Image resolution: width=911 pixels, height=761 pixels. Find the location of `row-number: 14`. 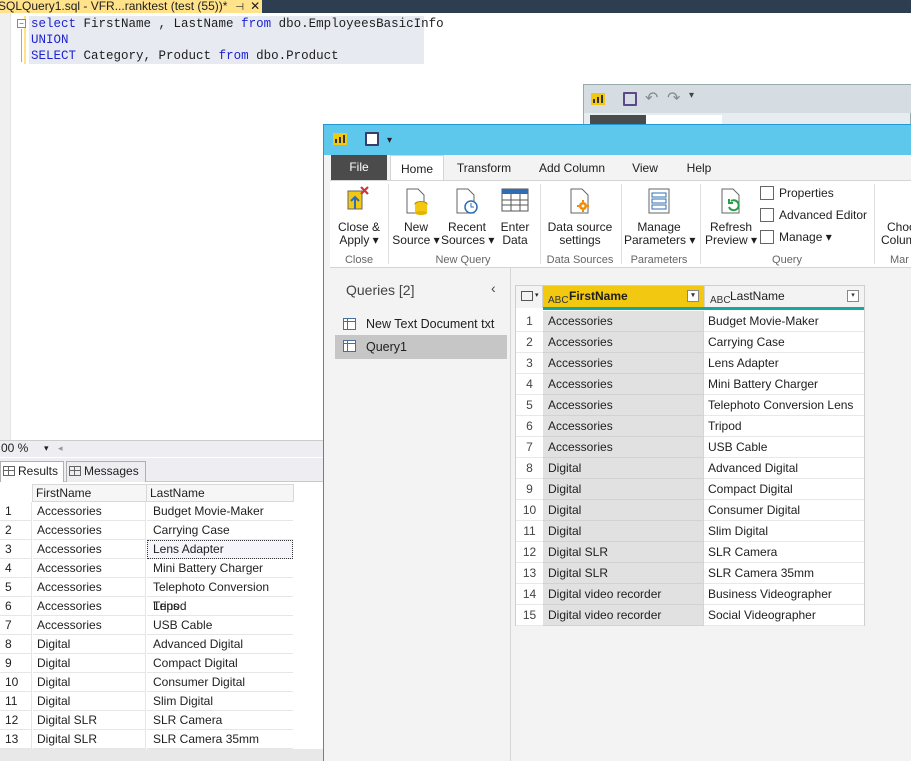

row-number: 14 is located at coordinates (529, 594).